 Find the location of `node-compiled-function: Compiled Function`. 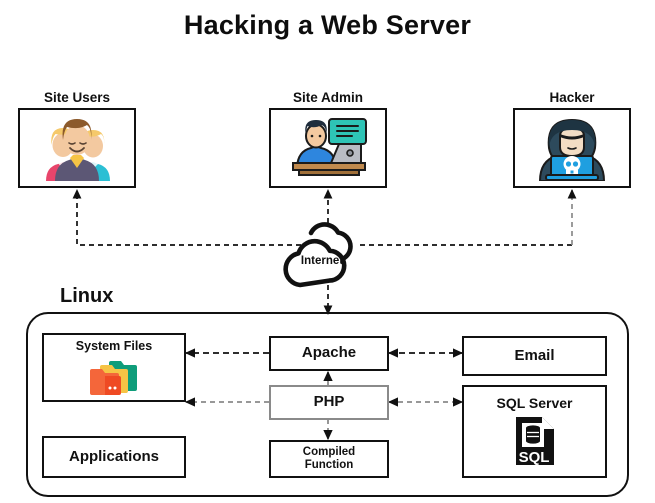

node-compiled-function: Compiled Function is located at coordinates (329, 459).